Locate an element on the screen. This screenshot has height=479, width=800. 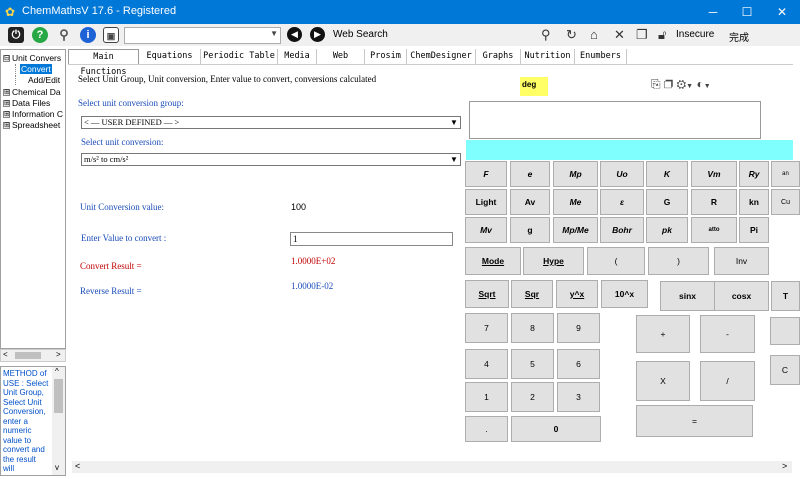
copy-icon: ⎘ is located at coordinates (656, 84).